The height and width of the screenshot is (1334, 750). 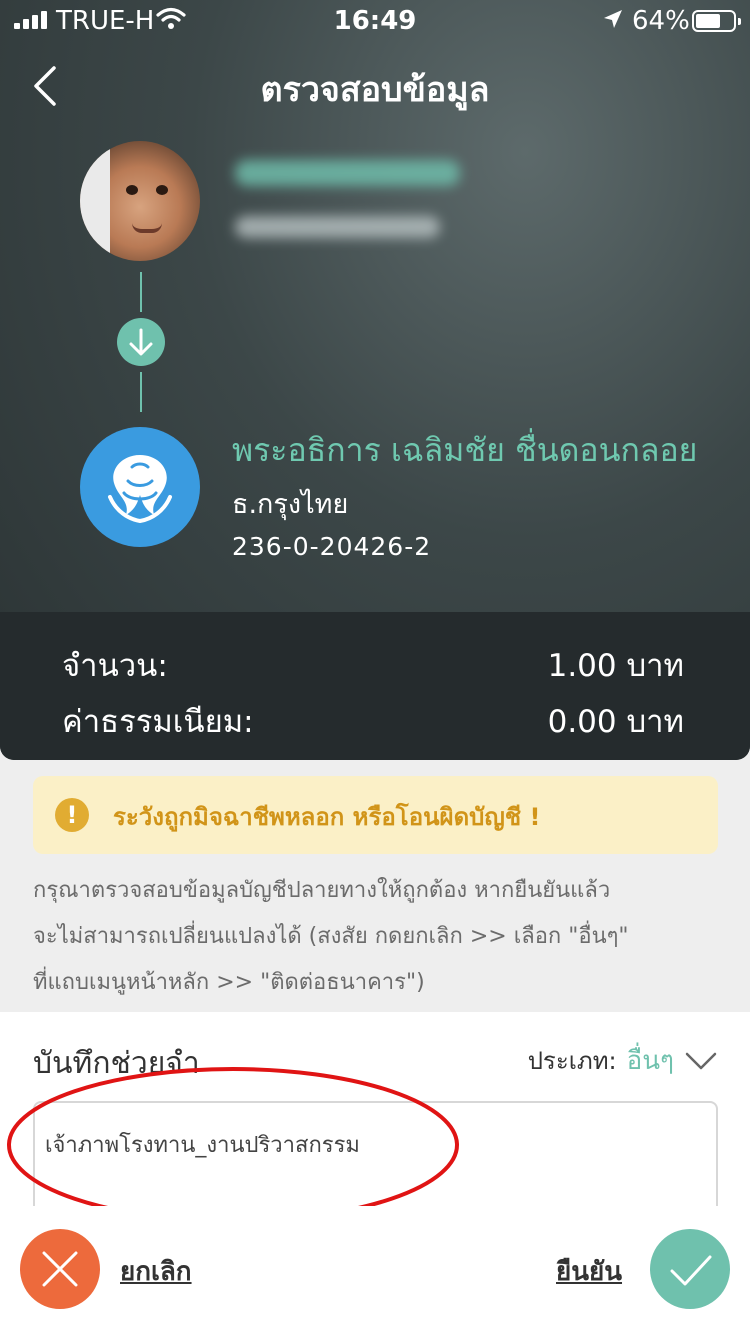 I want to click on flow-line-bottom, so click(x=141, y=392).